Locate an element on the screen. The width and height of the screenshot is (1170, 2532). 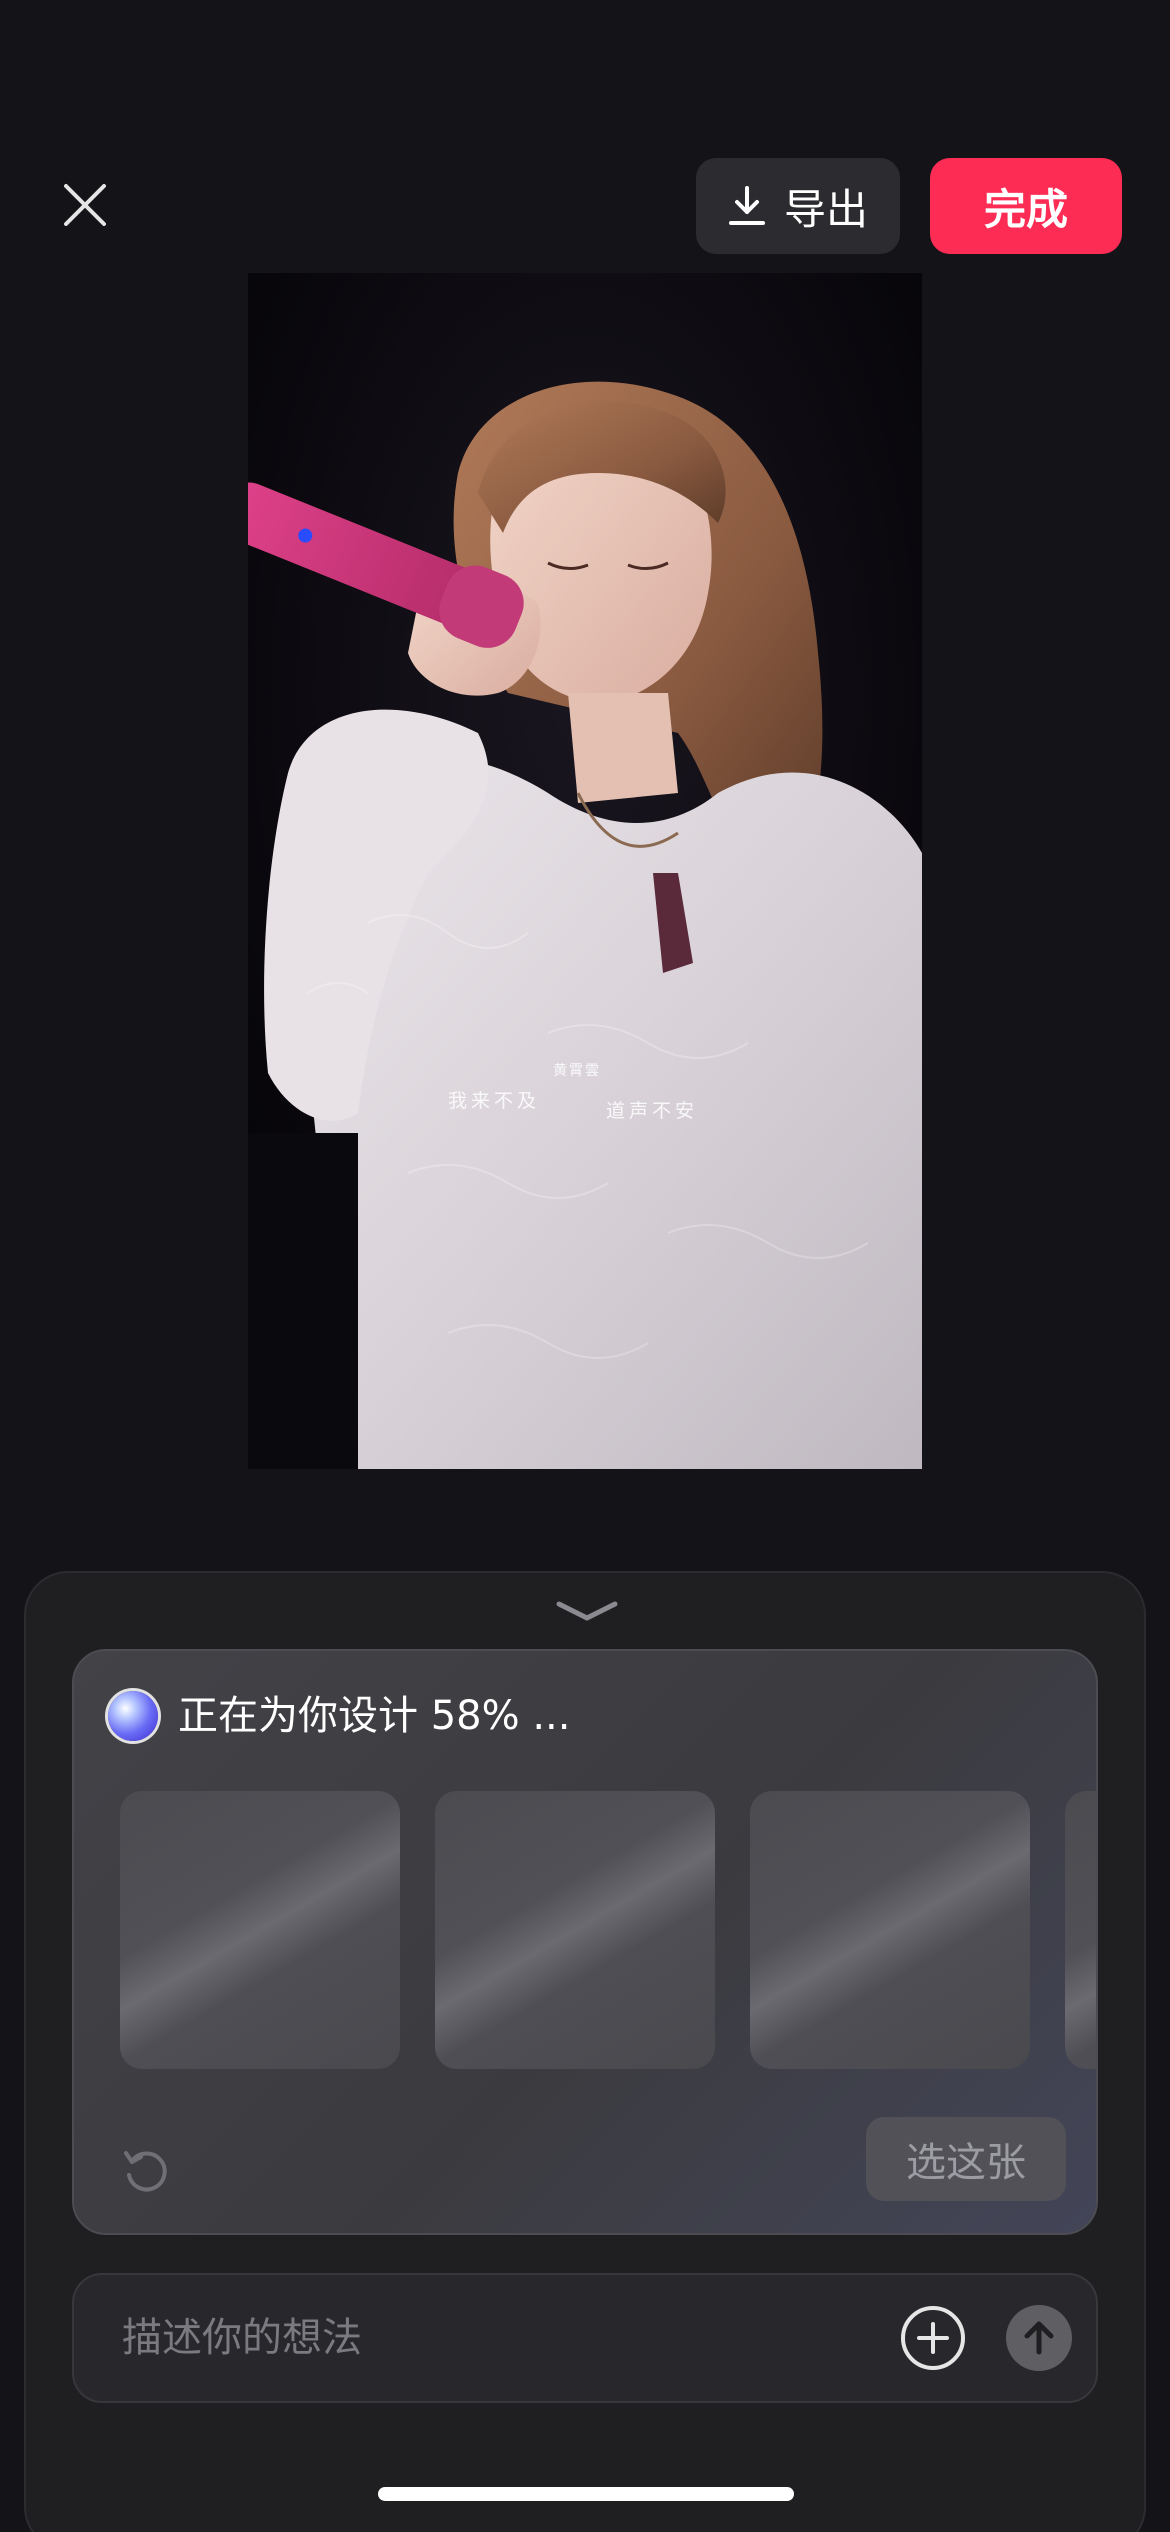
plus-circle-icon is located at coordinates (933, 2338).